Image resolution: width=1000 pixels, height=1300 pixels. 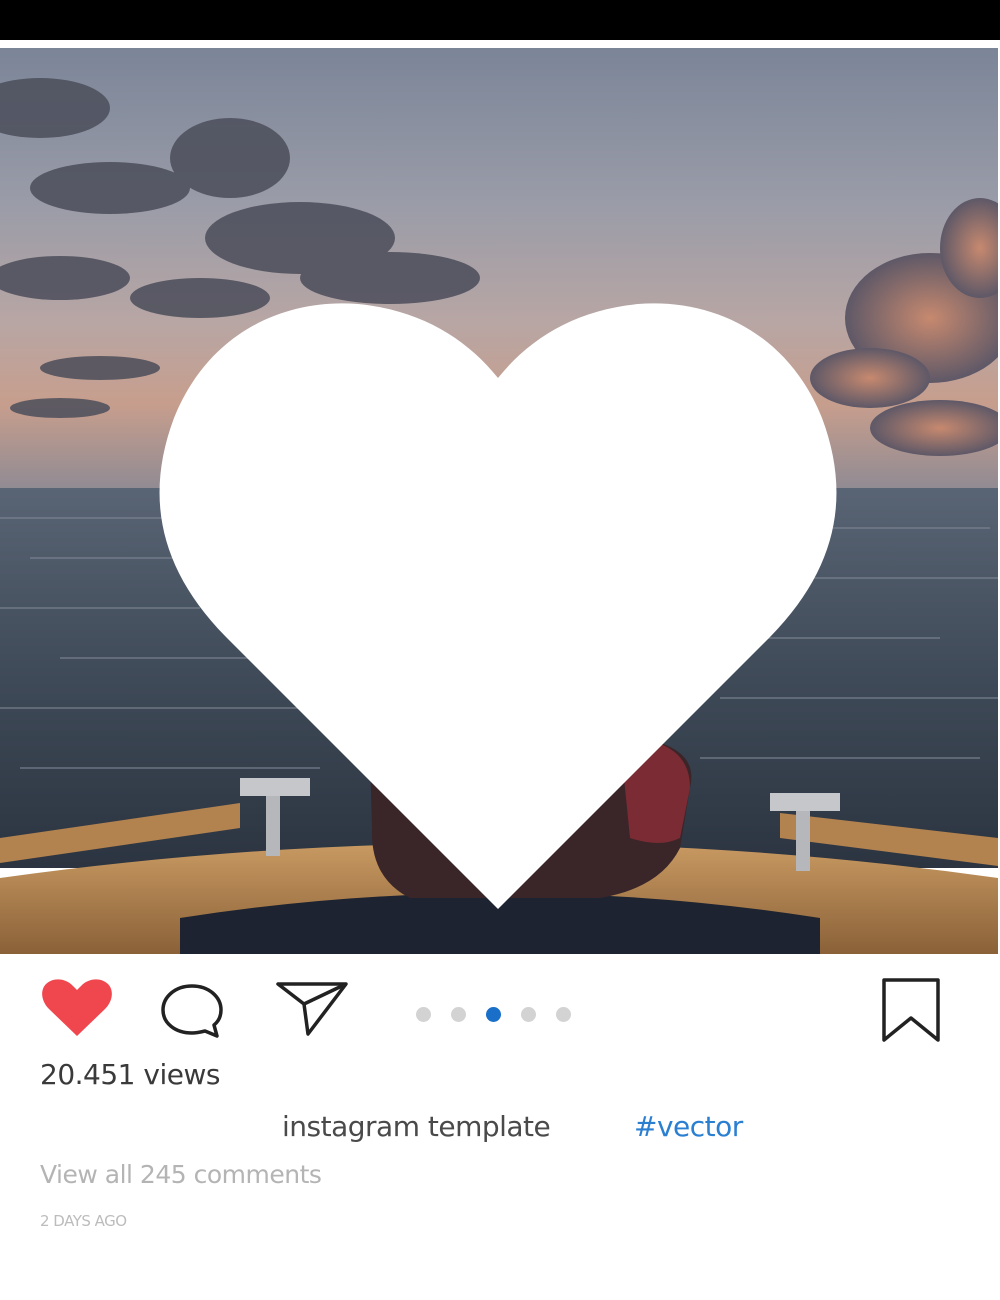 I want to click on view-comments-link: View all 245 comments, so click(x=181, y=1174).